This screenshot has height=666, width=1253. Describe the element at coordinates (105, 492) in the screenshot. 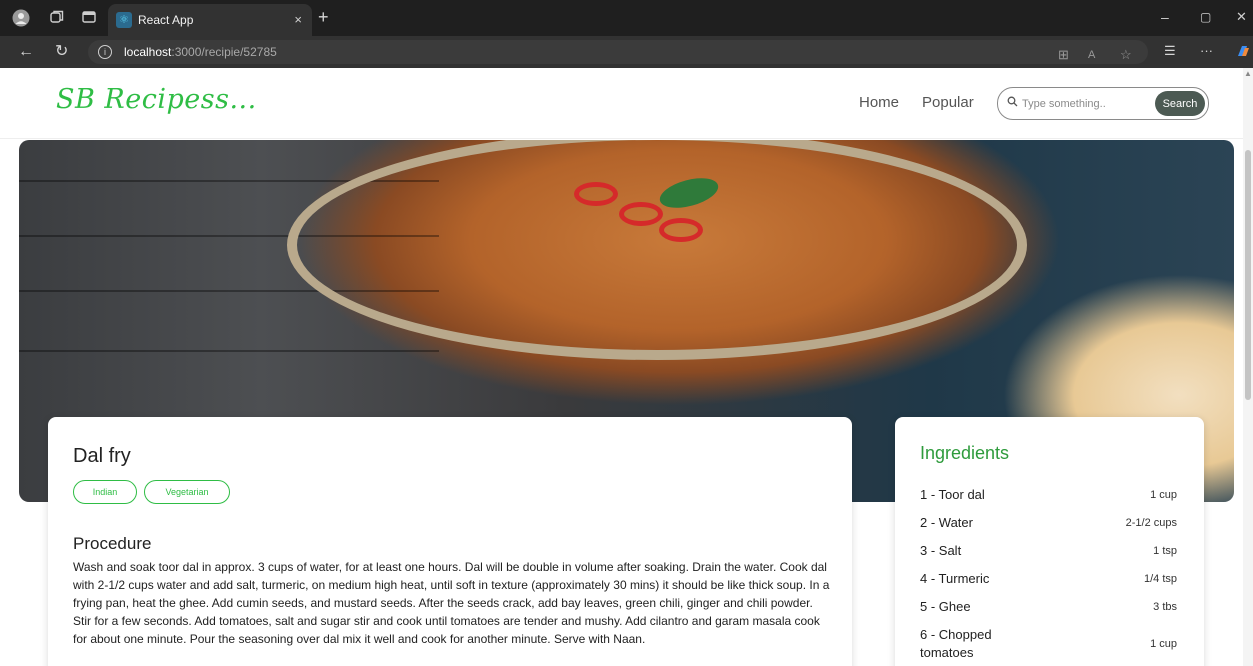

I see `tag-cuisine: Indian` at that location.